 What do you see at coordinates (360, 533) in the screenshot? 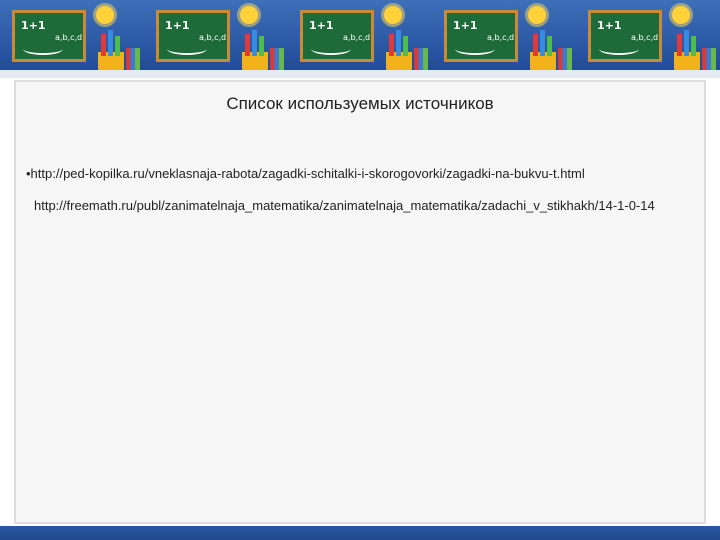
I see `decorative-bottom-border` at bounding box center [360, 533].